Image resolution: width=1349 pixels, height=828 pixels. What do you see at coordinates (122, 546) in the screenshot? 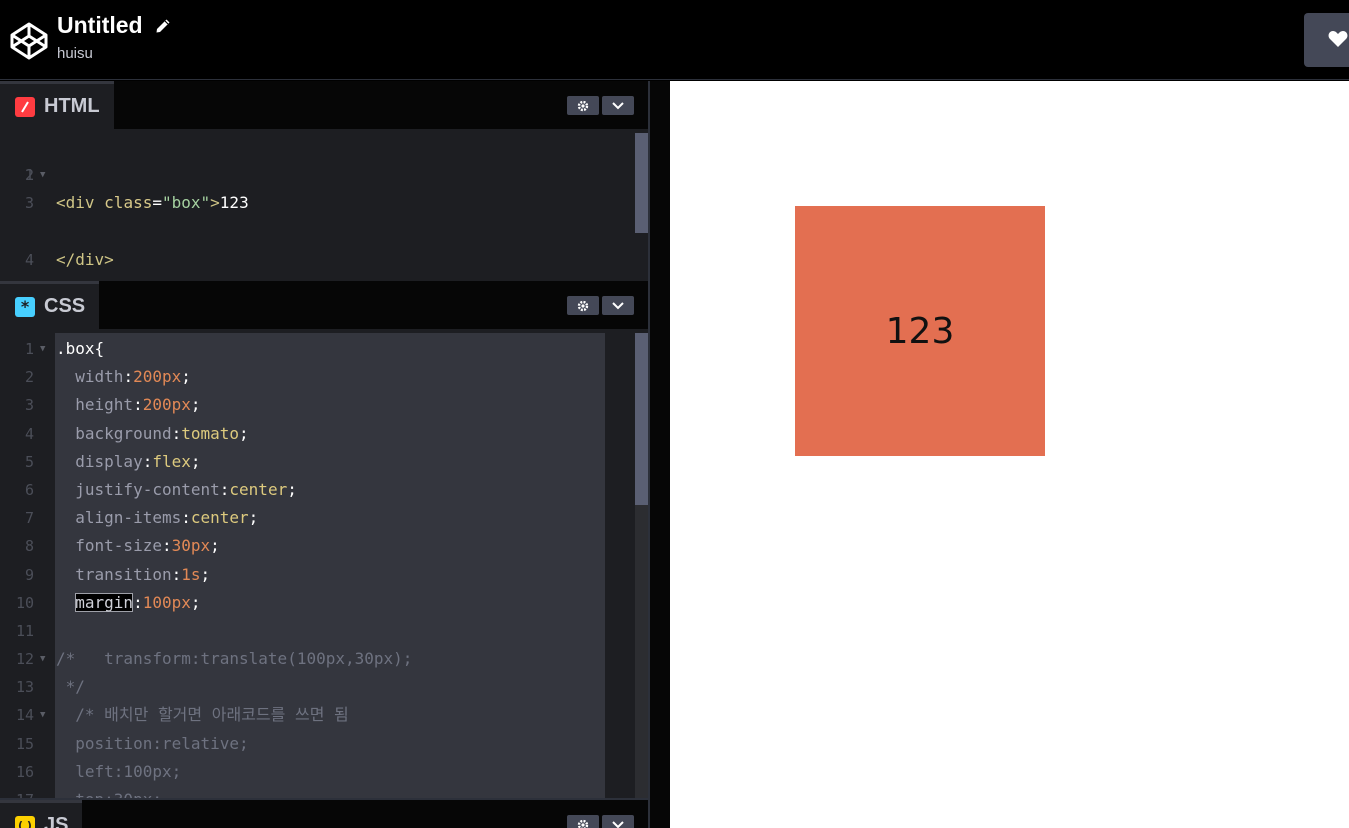
I see `code-line: 8 font-size:30px;` at bounding box center [122, 546].